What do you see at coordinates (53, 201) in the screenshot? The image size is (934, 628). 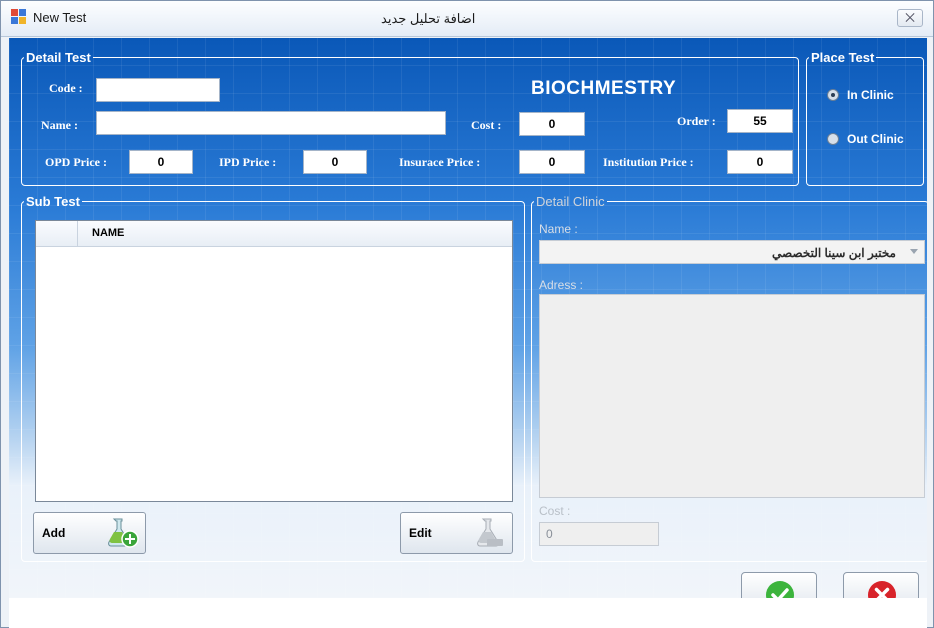 I see `sub-test-legend: Sub Test` at bounding box center [53, 201].